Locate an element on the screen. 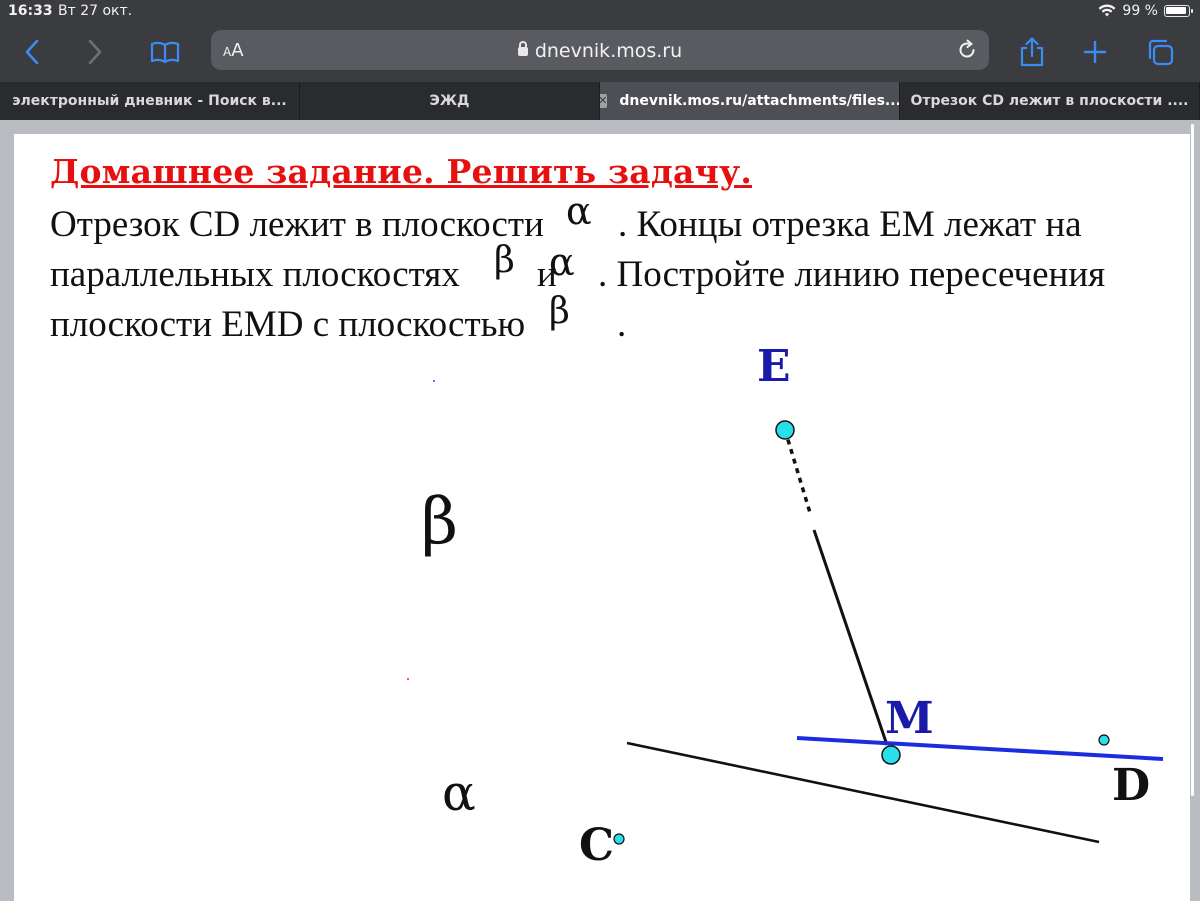 This screenshot has height=901, width=1200. point-m is located at coordinates (891, 755).